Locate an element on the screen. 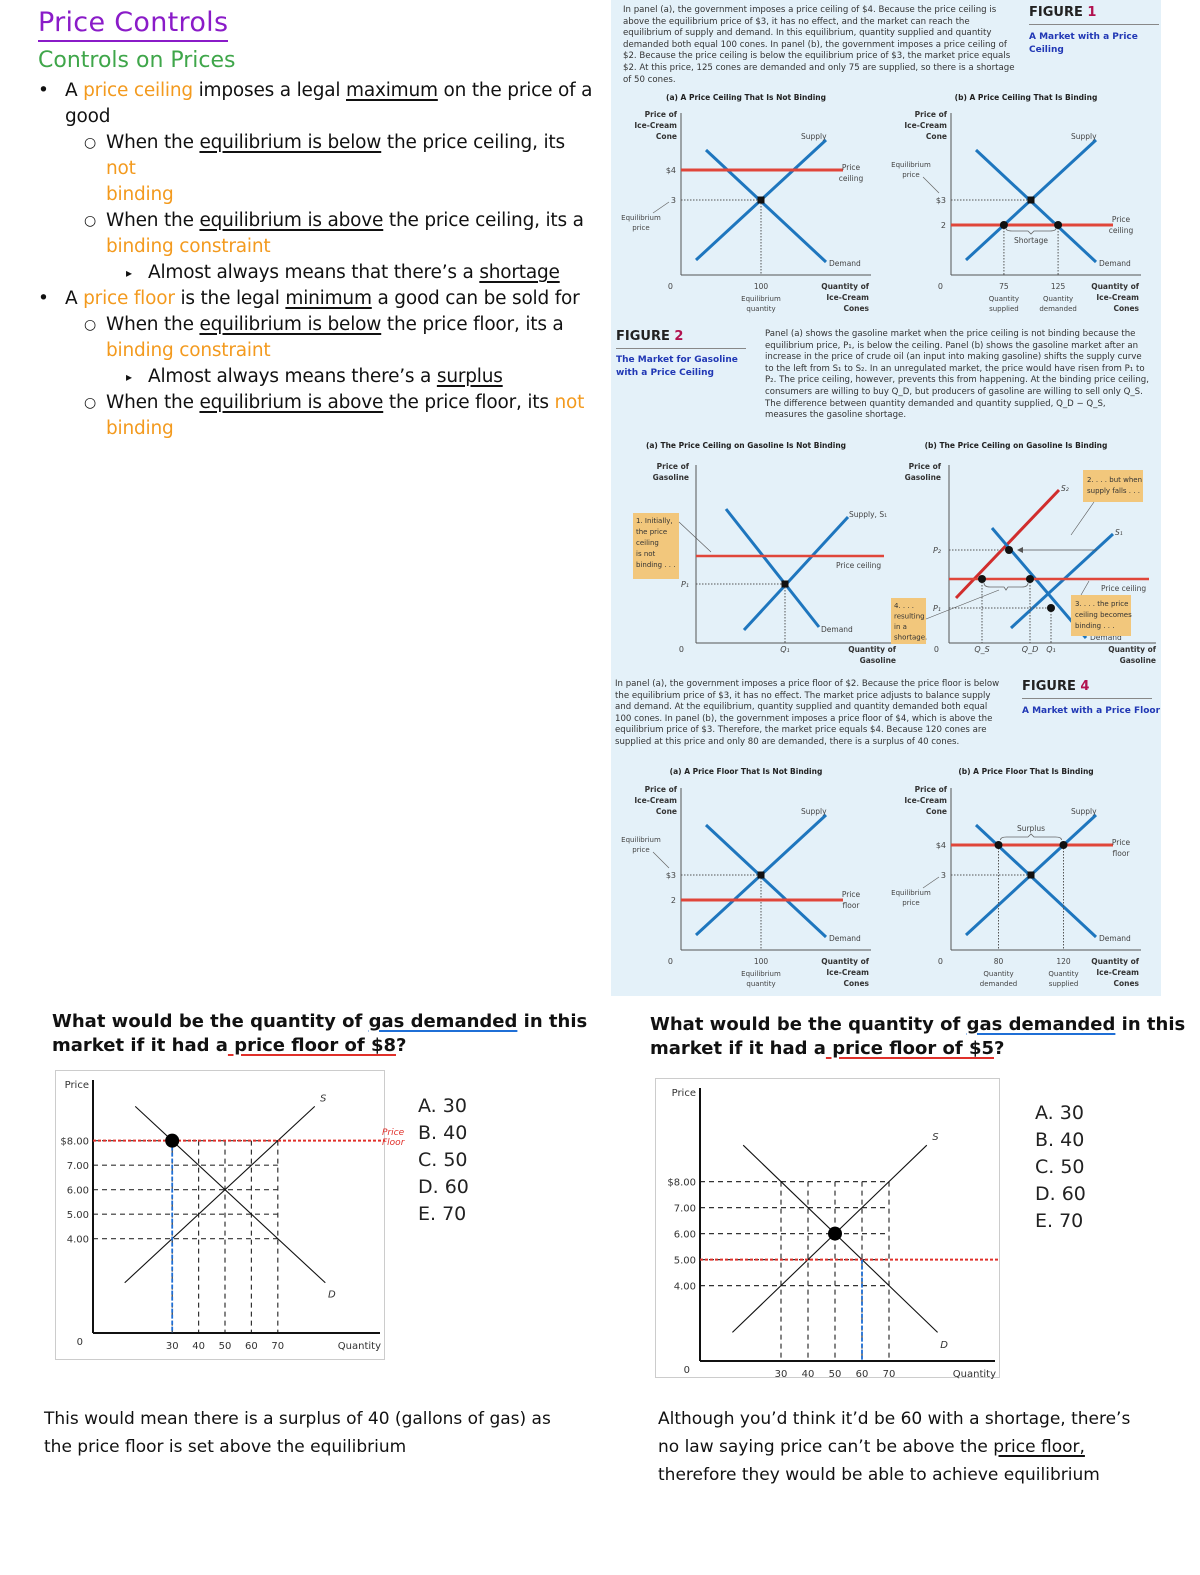 This screenshot has width=1200, height=1575. figure-number: 1 is located at coordinates (1092, 12).